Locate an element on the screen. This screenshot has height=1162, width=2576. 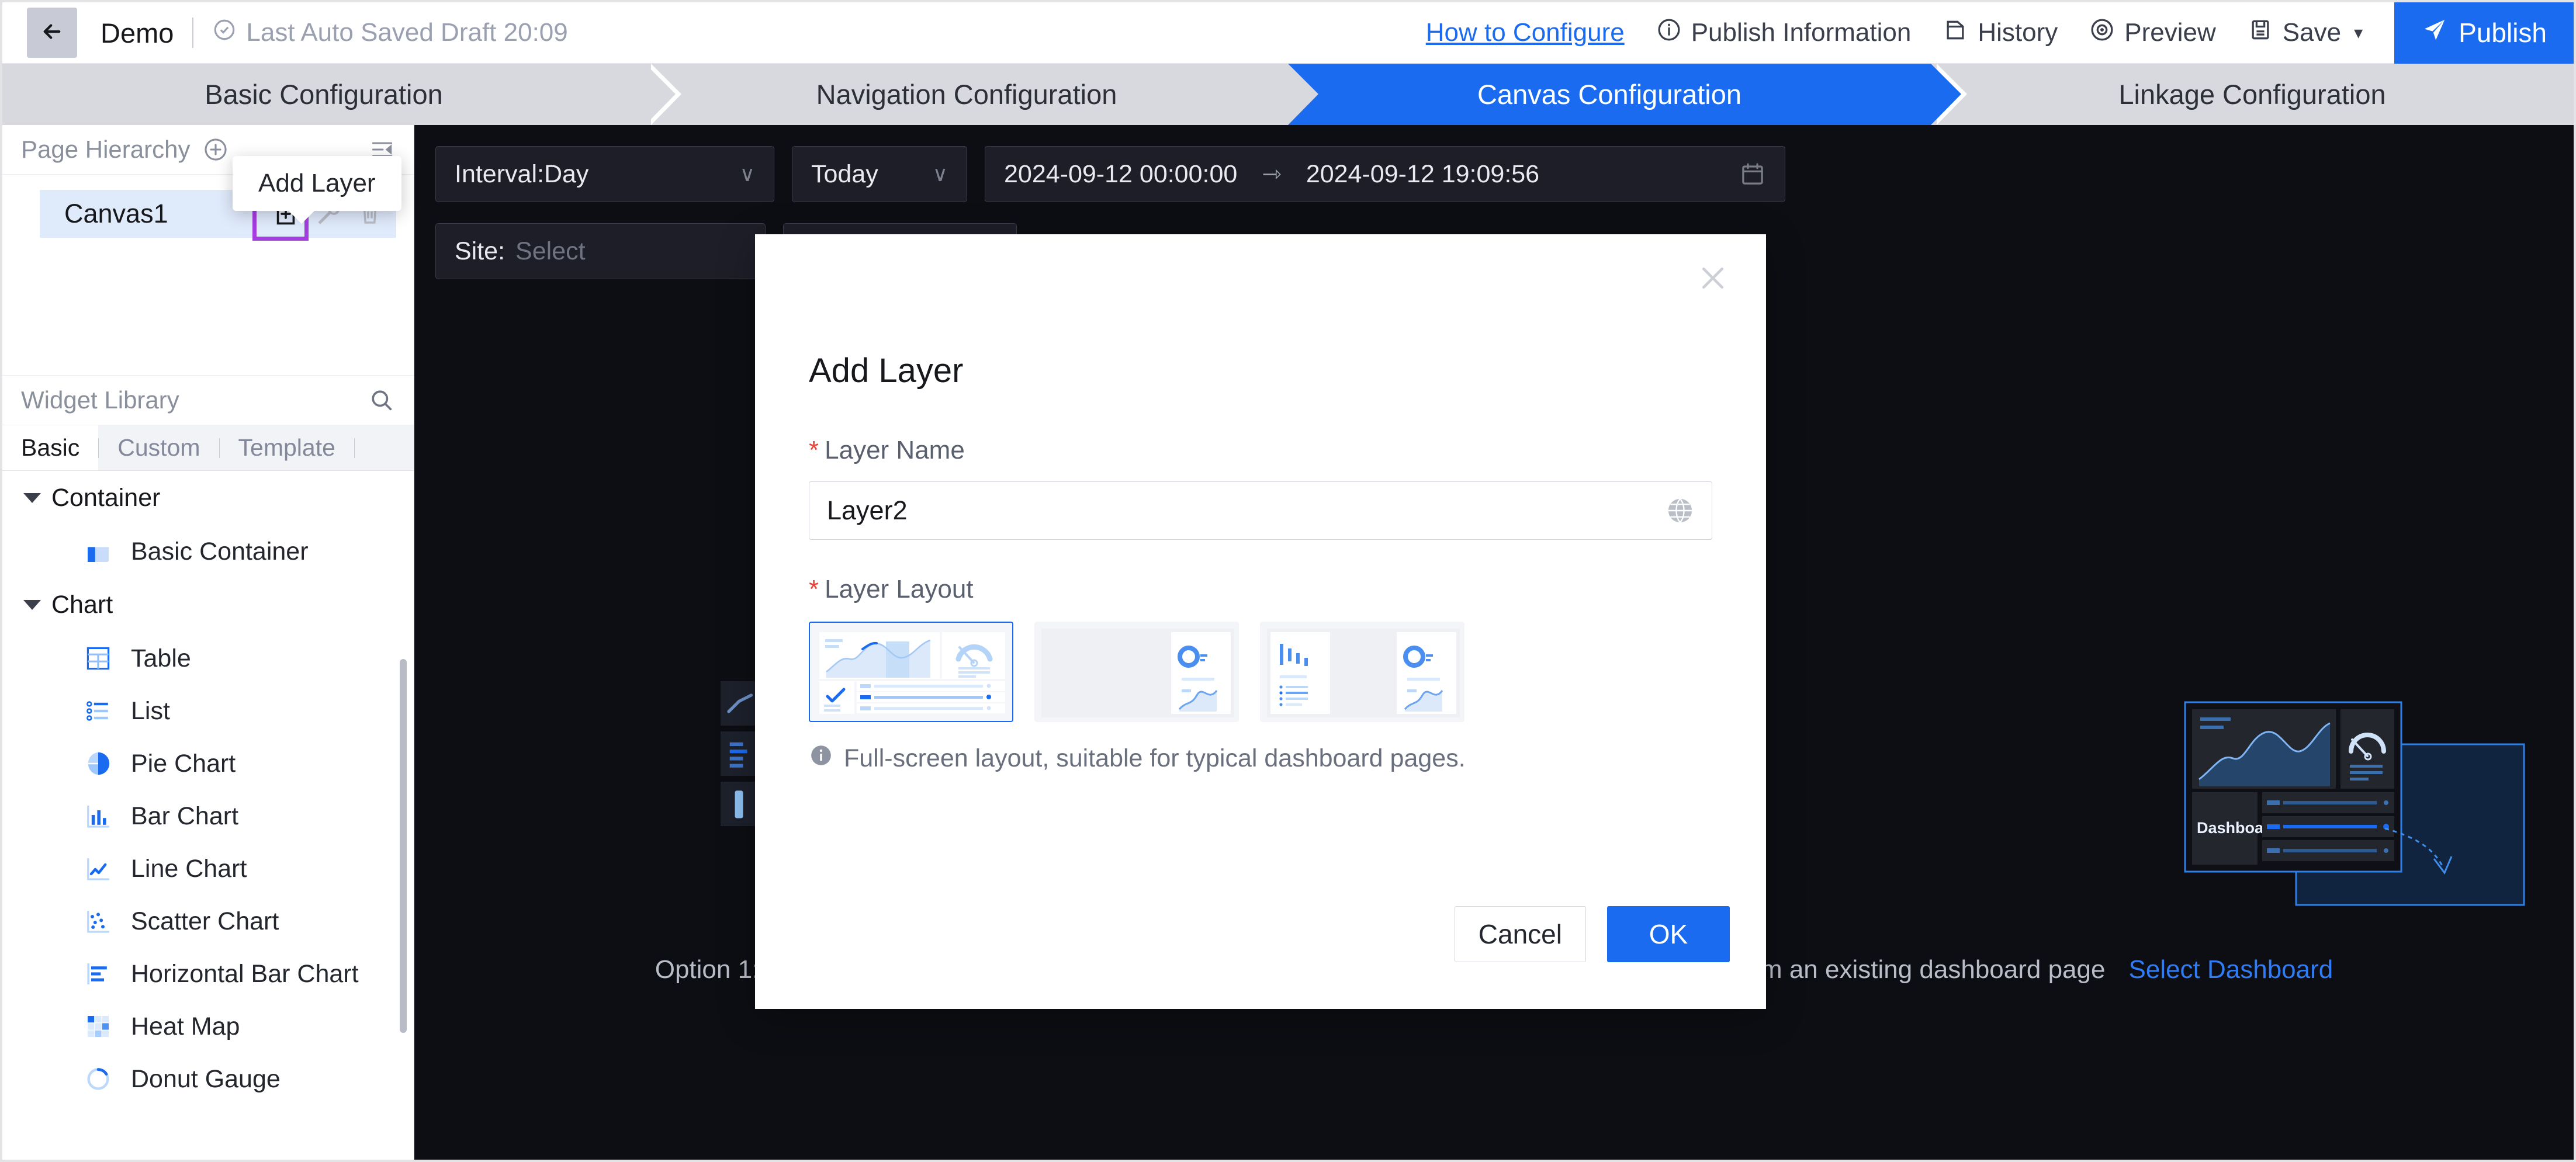
globe-icon is located at coordinates (1680, 510).